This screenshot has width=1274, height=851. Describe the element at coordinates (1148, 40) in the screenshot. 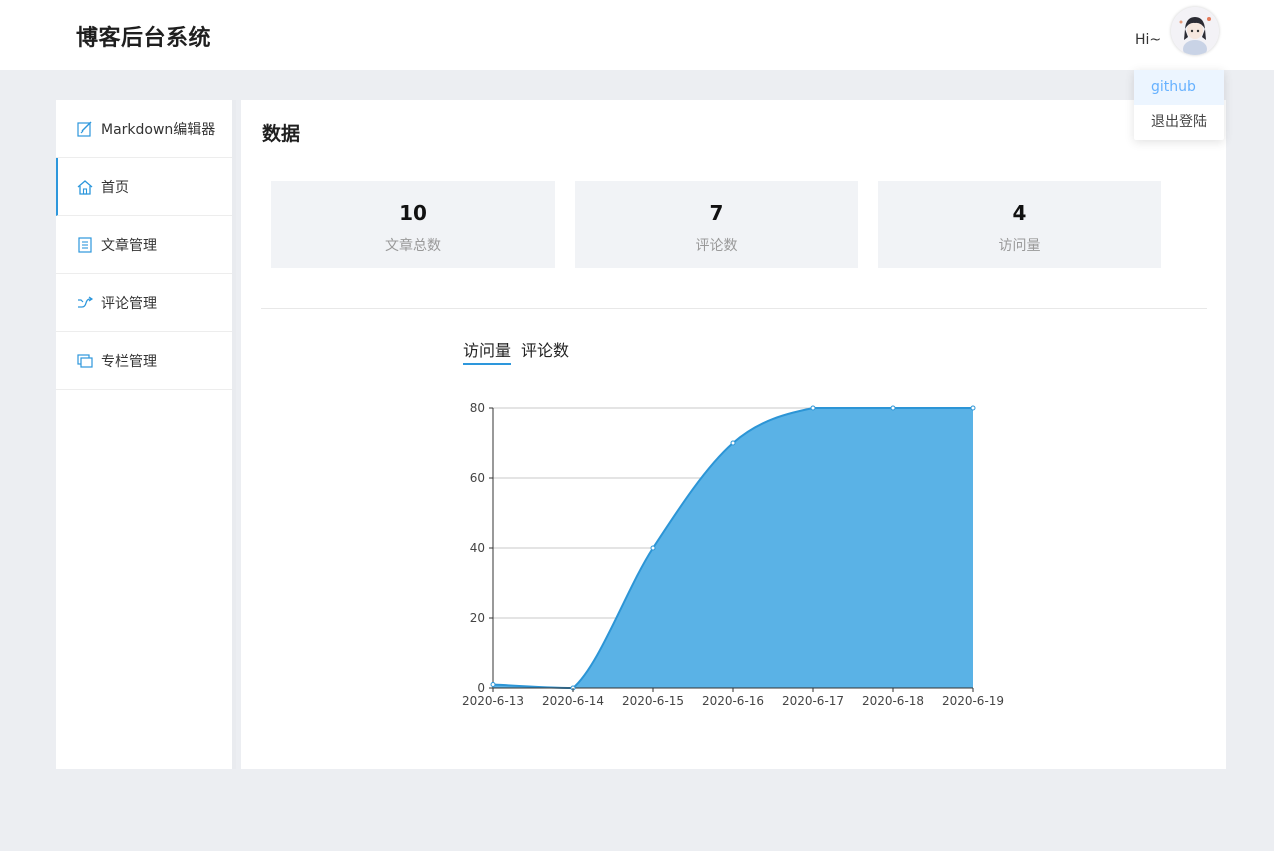

I see `greeting-text: Hi~` at that location.